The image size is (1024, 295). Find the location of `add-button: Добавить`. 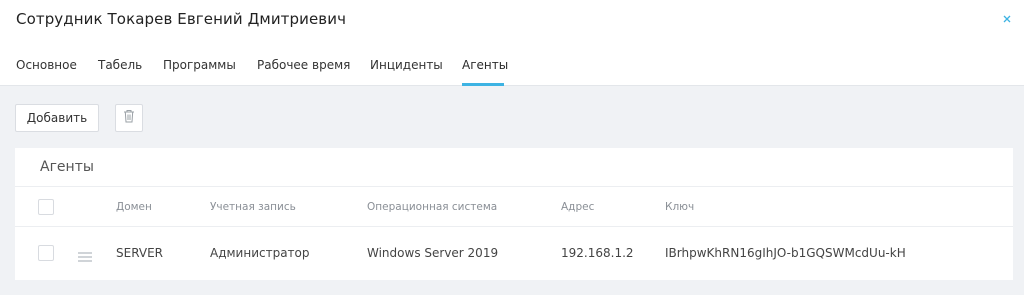

add-button: Добавить is located at coordinates (57, 118).